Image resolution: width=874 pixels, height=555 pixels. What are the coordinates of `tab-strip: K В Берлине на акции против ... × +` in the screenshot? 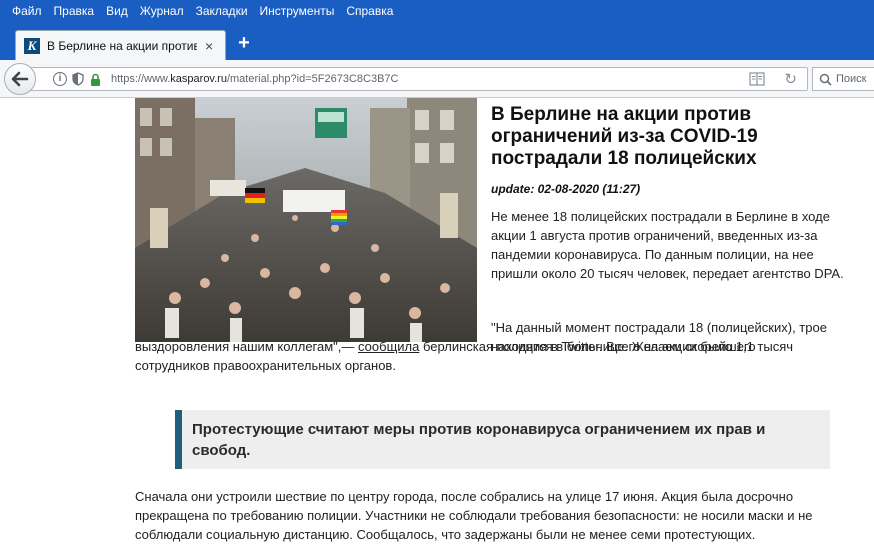 It's located at (437, 41).